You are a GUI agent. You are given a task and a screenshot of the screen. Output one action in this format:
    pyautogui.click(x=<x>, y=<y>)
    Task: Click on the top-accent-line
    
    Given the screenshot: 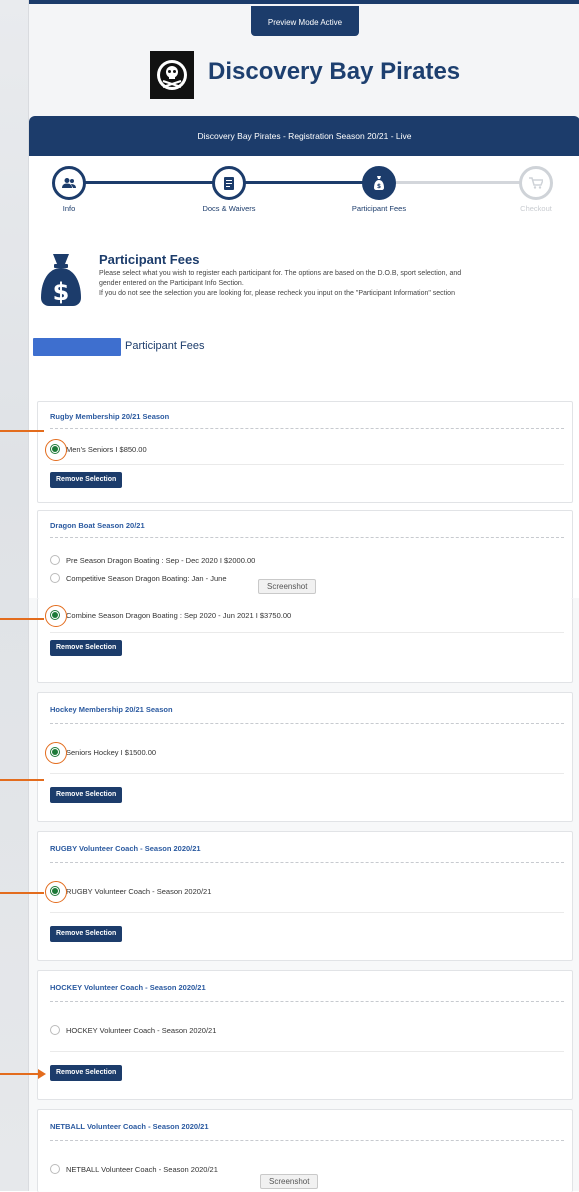 What is the action you would take?
    pyautogui.click(x=304, y=2)
    